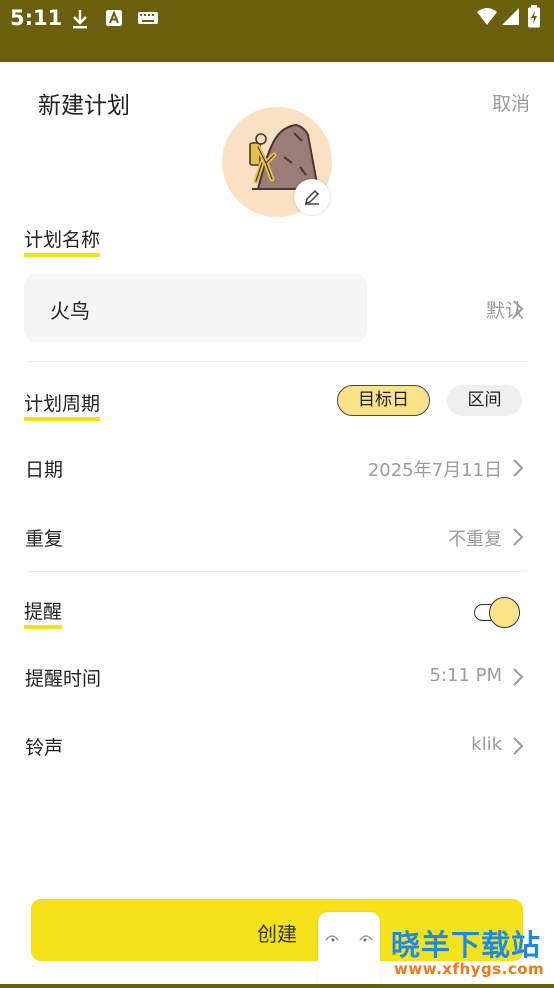 Image resolution: width=554 pixels, height=988 pixels. I want to click on plan-name-label-text: 计划名称, so click(62, 240).